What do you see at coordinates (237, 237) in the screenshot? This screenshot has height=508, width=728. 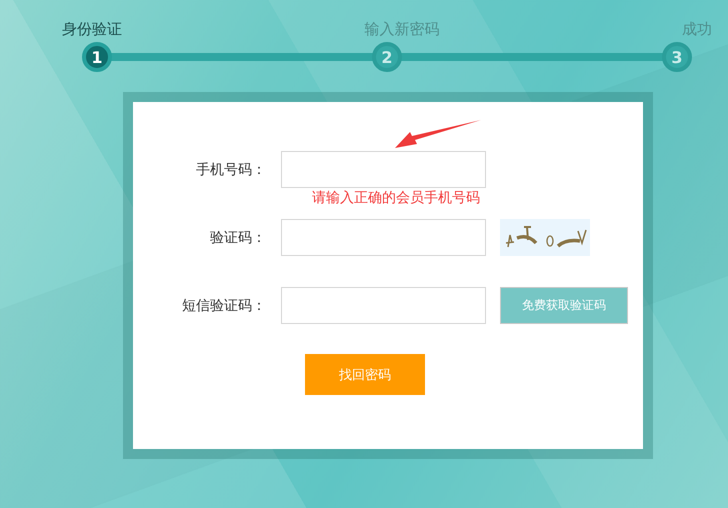 I see `field-label: 验证码：` at bounding box center [237, 237].